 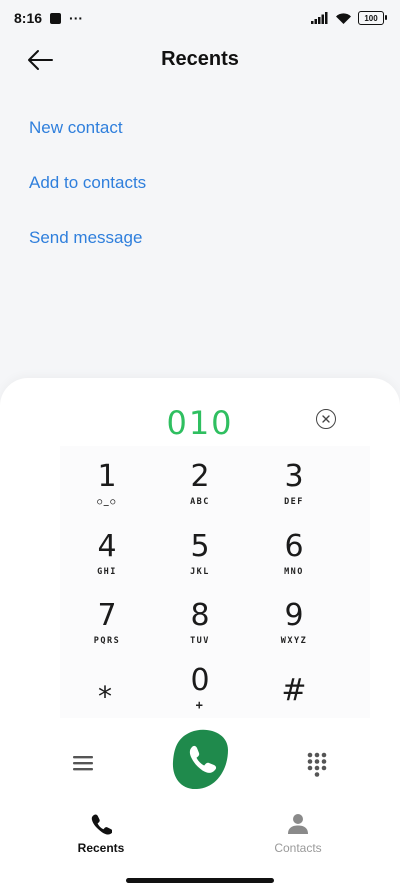 I want to click on voicemail-icon: ○_○, so click(x=107, y=502).